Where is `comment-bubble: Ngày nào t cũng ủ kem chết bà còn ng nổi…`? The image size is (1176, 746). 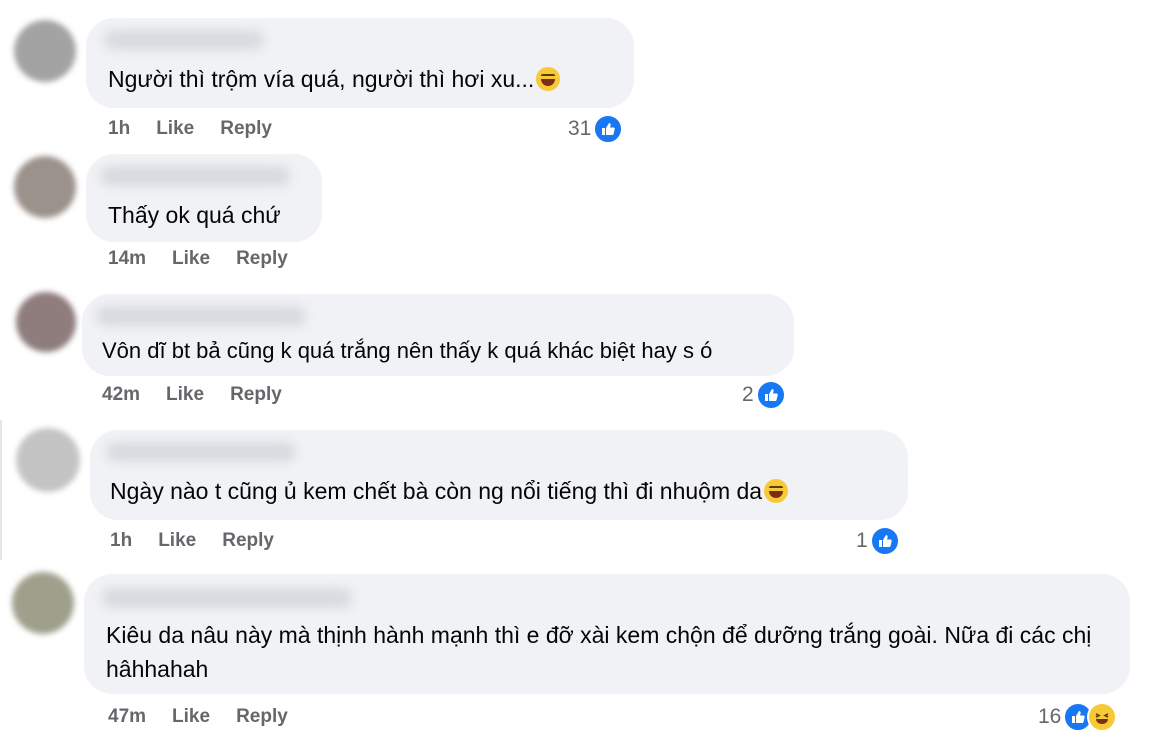 comment-bubble: Ngày nào t cũng ủ kem chết bà còn ng nổi… is located at coordinates (499, 475).